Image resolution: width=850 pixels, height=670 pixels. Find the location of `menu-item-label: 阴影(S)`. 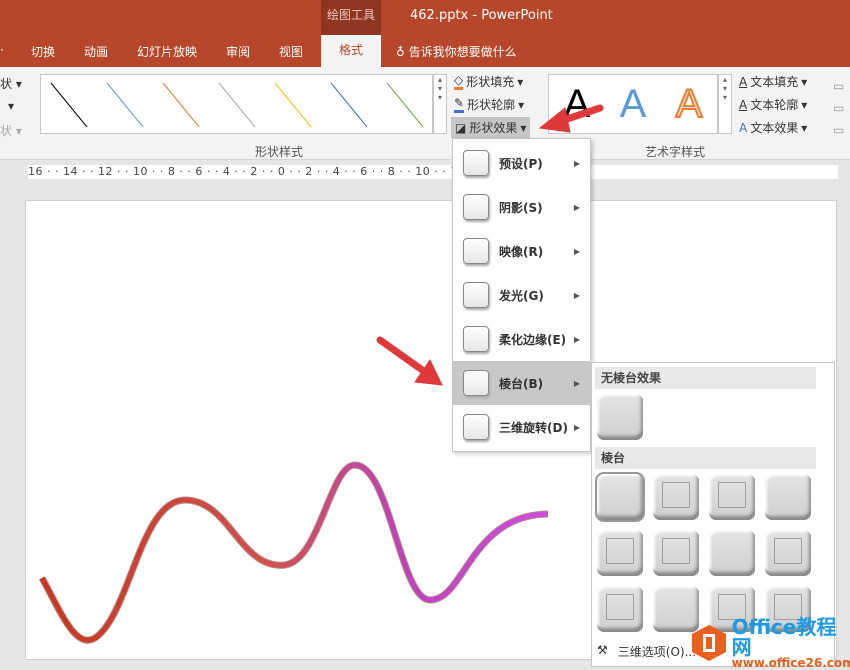

menu-item-label: 阴影(S) is located at coordinates (521, 207).